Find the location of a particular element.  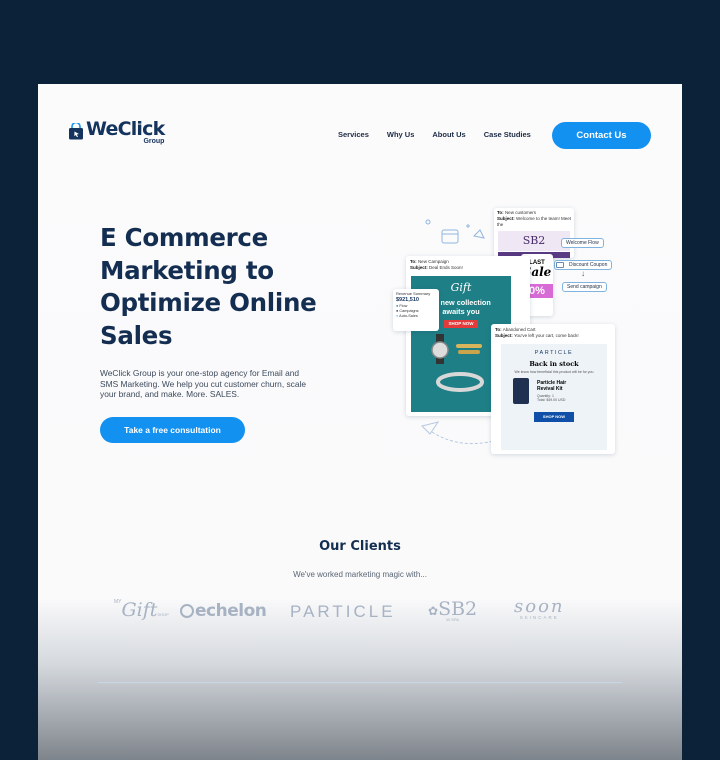

free-consultation-button: Take a free consultation is located at coordinates (172, 430).